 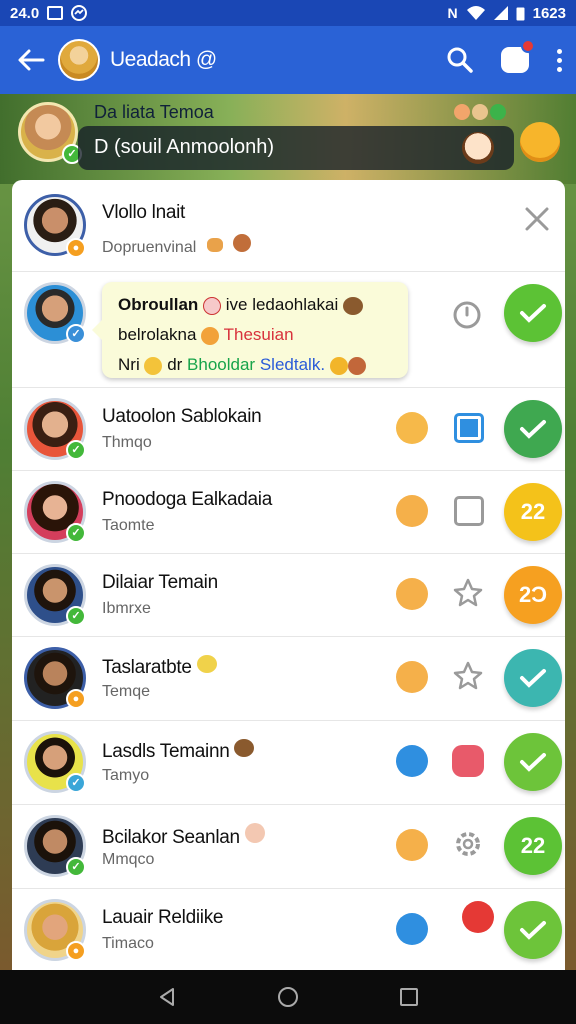 What do you see at coordinates (159, 667) in the screenshot?
I see `contact-name: Taslaratbte` at bounding box center [159, 667].